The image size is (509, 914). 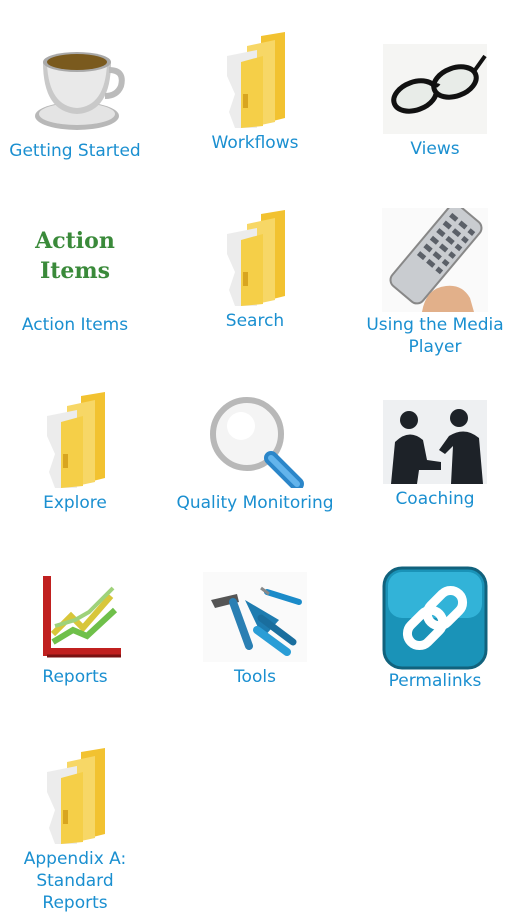 I want to click on action-items-icon-text-line2: Items, so click(x=75, y=271).